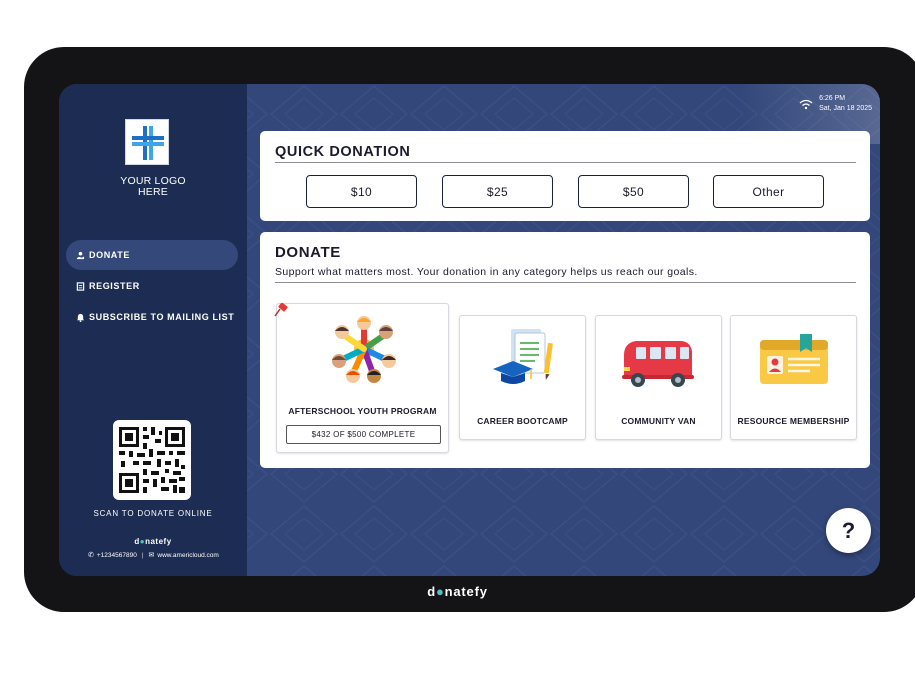  What do you see at coordinates (361, 191) in the screenshot?
I see `amount-10-button: $10` at bounding box center [361, 191].